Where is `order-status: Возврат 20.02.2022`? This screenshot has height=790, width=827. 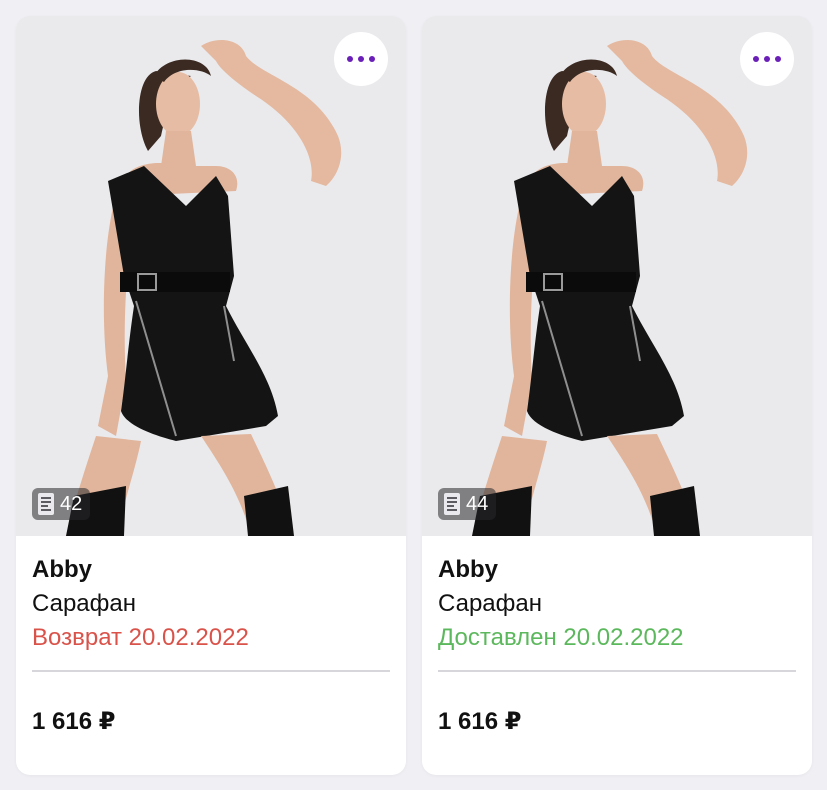 order-status: Возврат 20.02.2022 is located at coordinates (140, 637).